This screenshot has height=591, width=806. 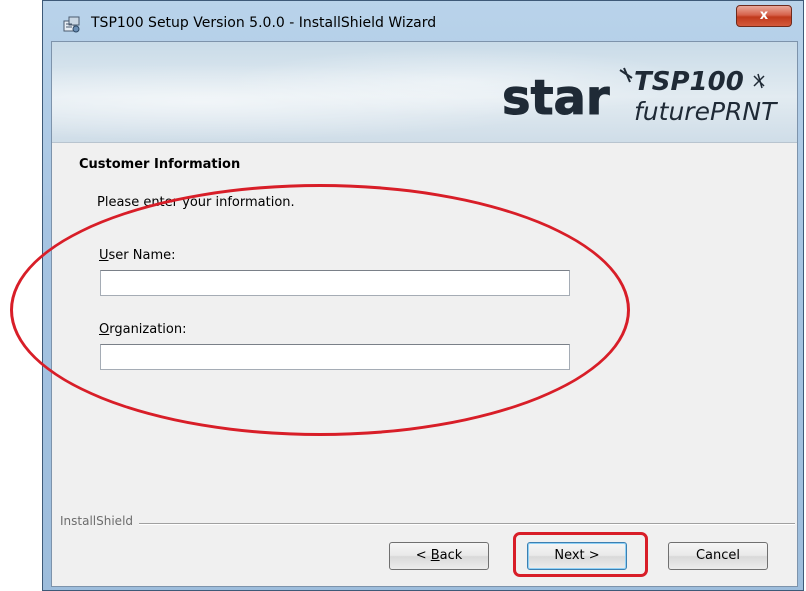 I want to click on back-button: < Back, so click(x=439, y=556).